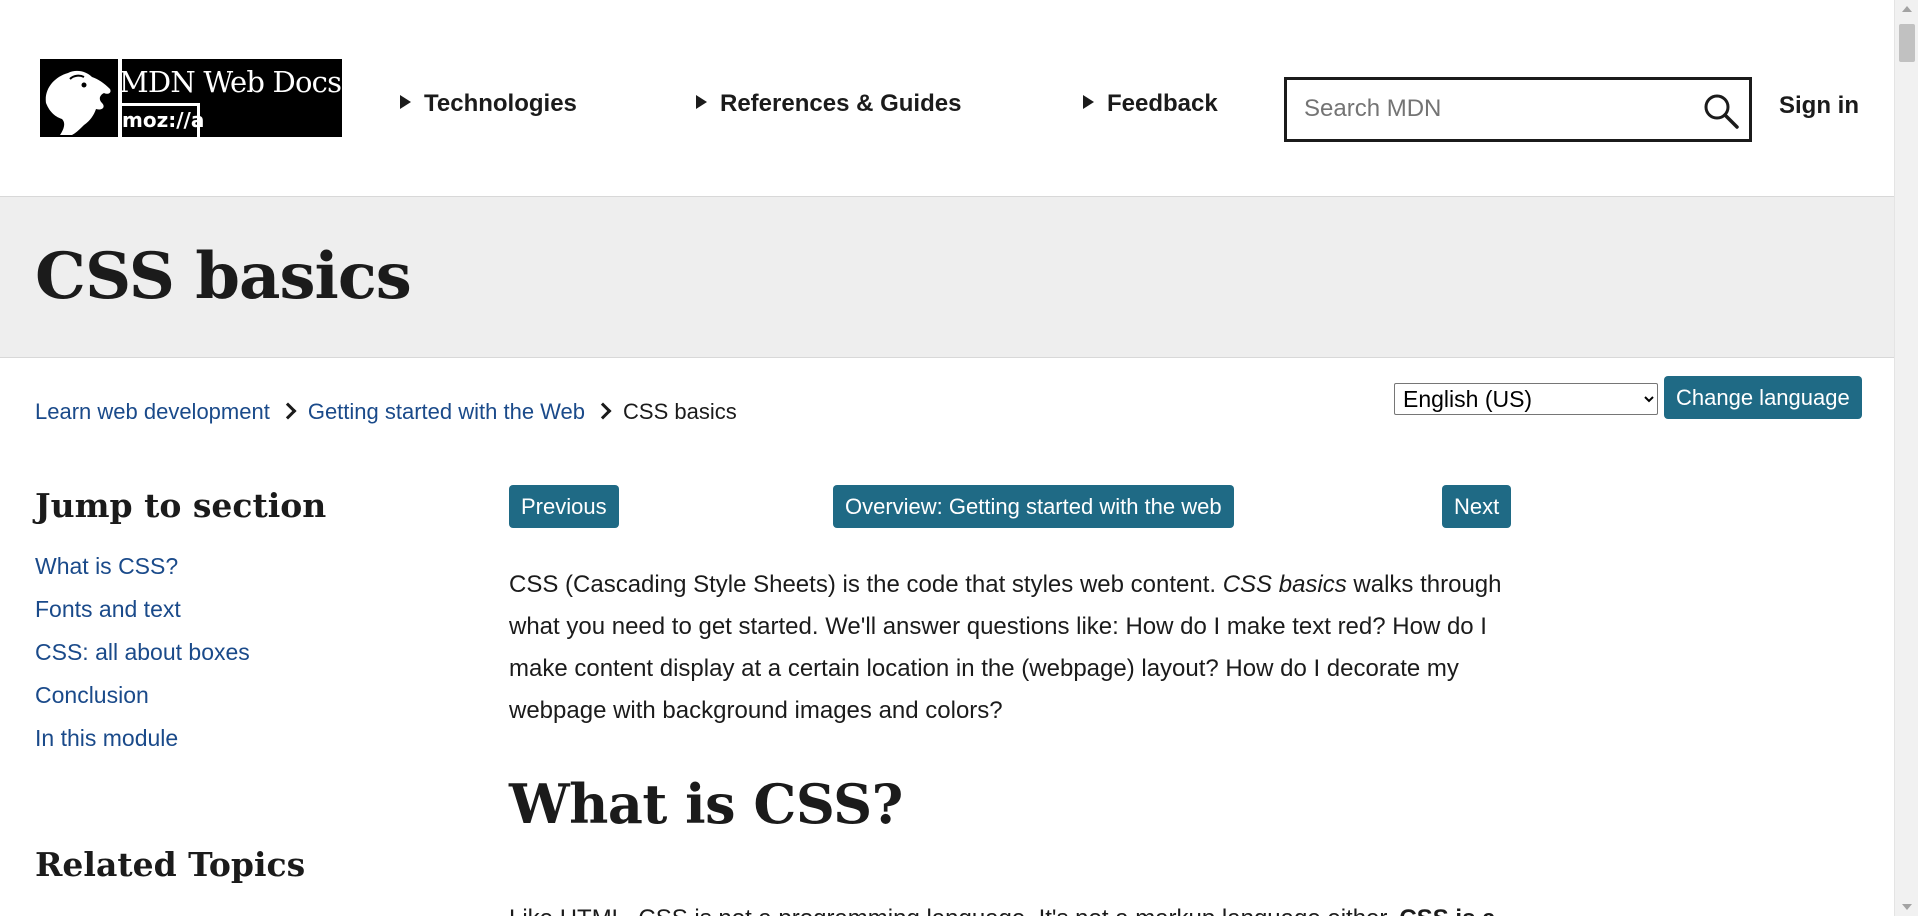 Image resolution: width=1918 pixels, height=916 pixels. Describe the element at coordinates (1477, 506) in the screenshot. I see `next-button: Next` at that location.